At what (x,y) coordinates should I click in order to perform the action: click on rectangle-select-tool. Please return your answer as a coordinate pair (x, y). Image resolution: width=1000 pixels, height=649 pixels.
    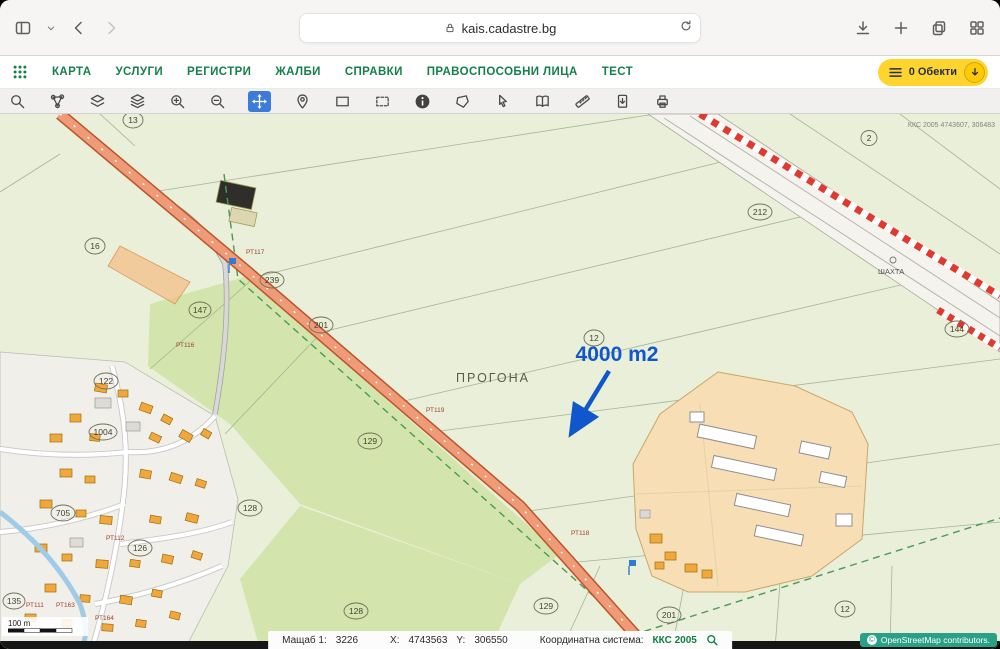
    Looking at the image, I should click on (342, 101).